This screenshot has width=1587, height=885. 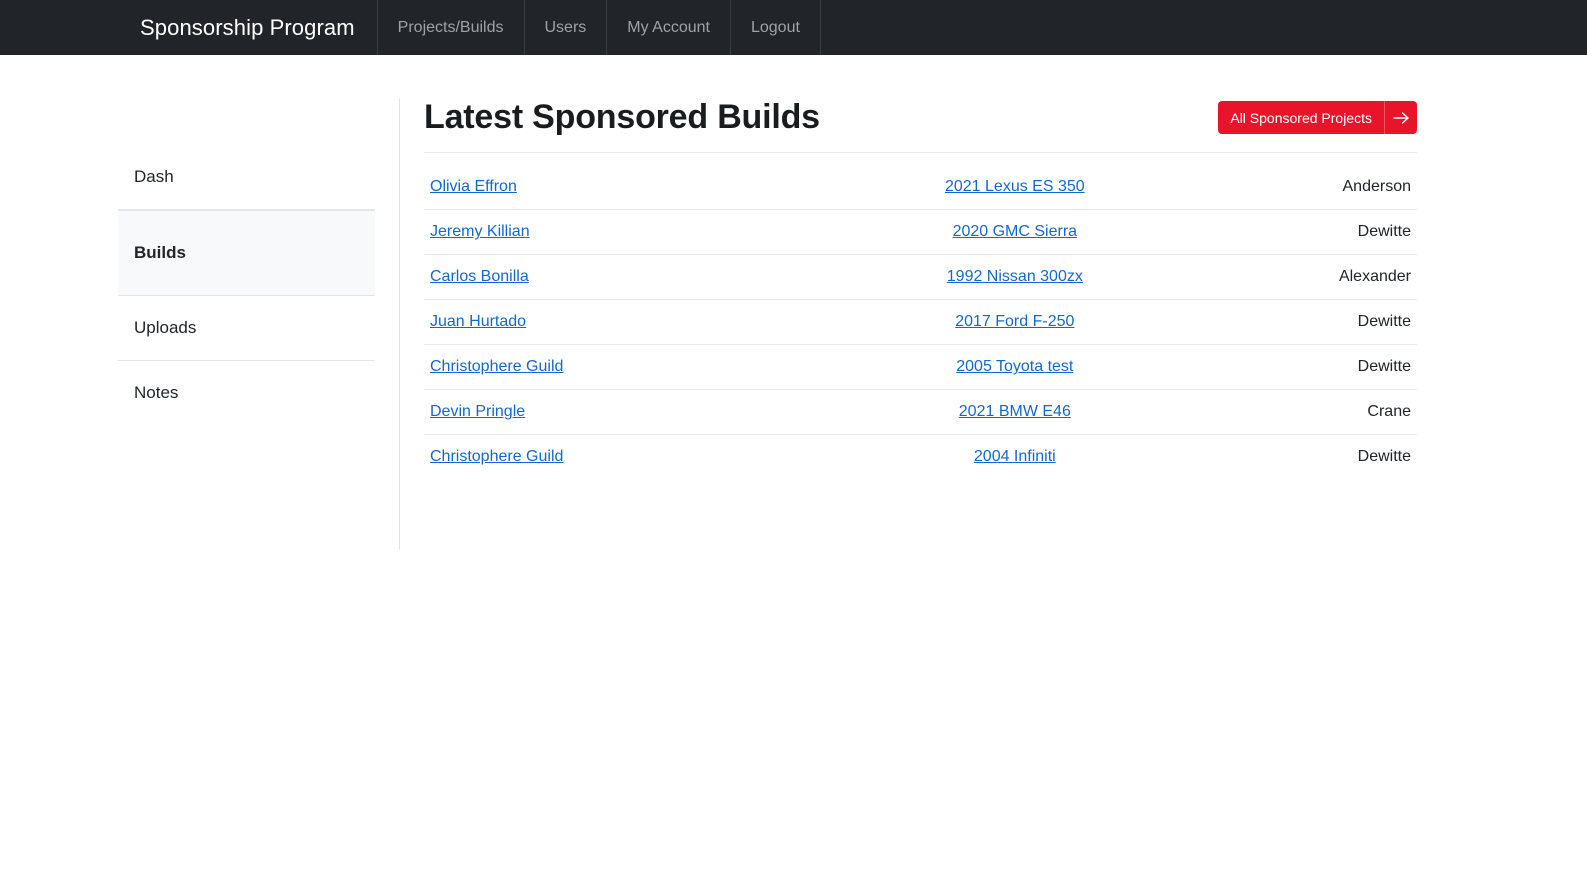 I want to click on cell-sponsor: Juan Hurtado, so click(x=633, y=322).